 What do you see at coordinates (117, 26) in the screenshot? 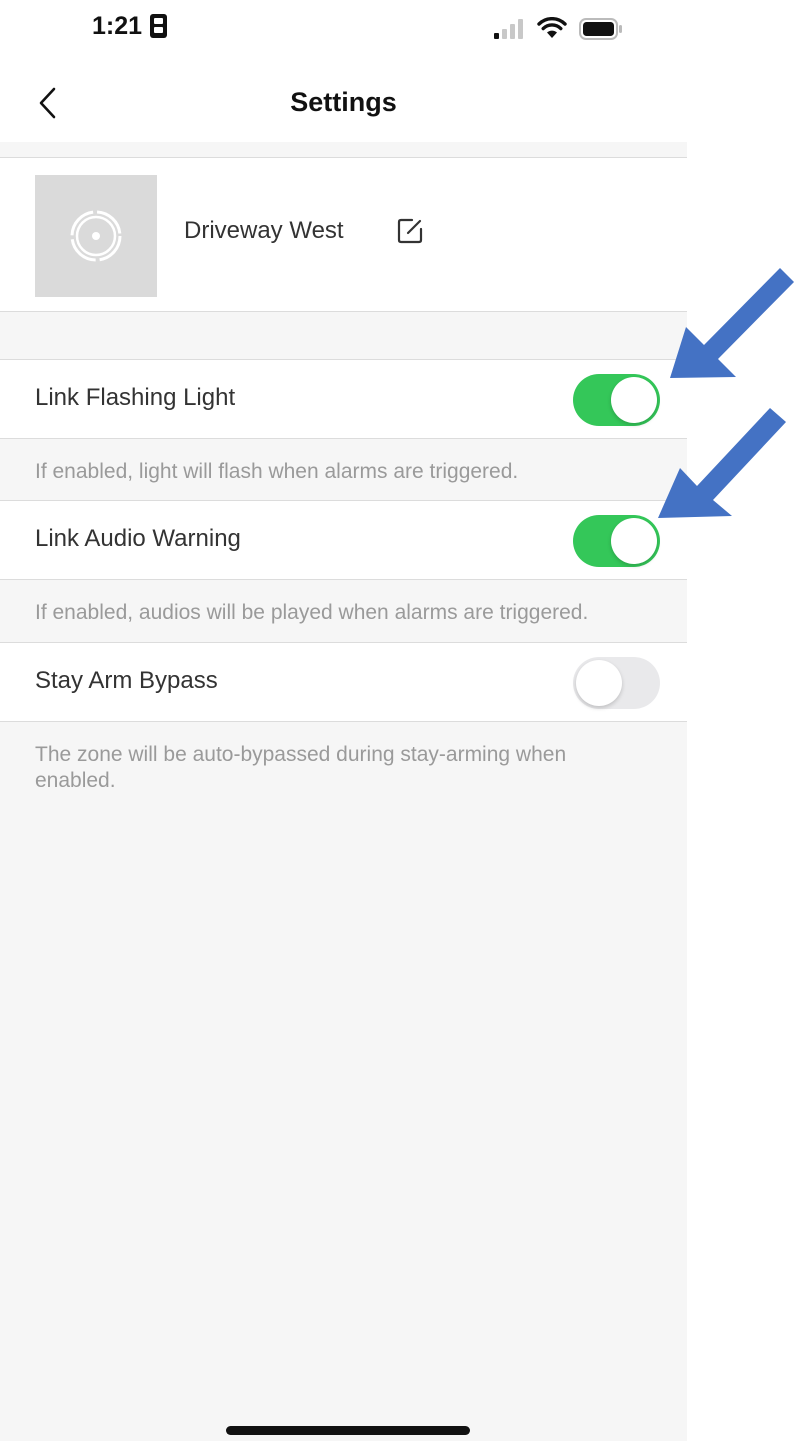
I see `status-time: 1:21` at bounding box center [117, 26].